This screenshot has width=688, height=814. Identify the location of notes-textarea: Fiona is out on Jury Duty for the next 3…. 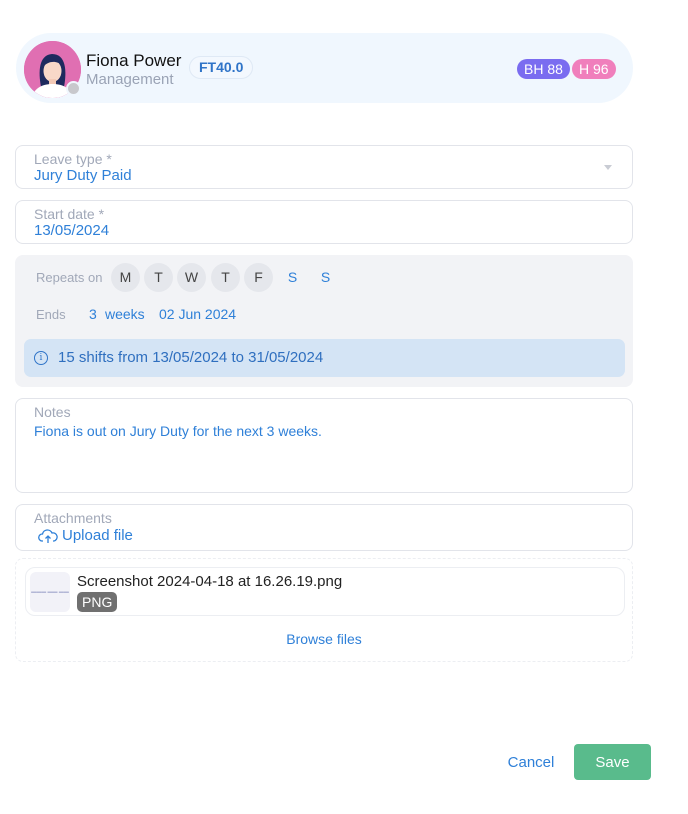
(178, 431).